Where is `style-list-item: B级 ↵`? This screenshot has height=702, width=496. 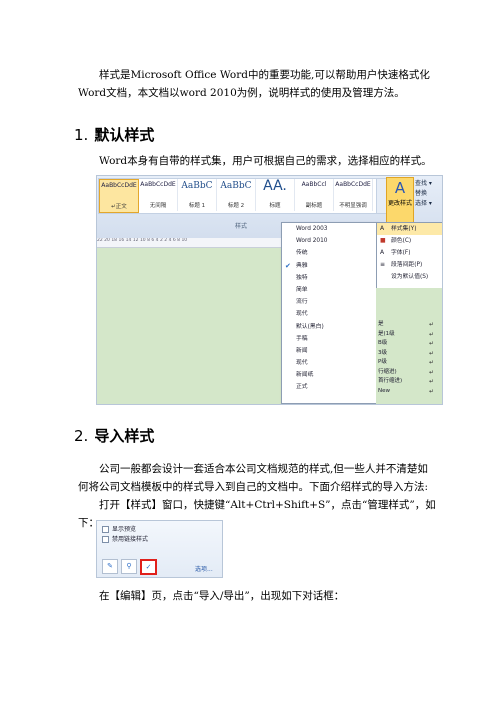 style-list-item: B级 ↵ is located at coordinates (409, 344).